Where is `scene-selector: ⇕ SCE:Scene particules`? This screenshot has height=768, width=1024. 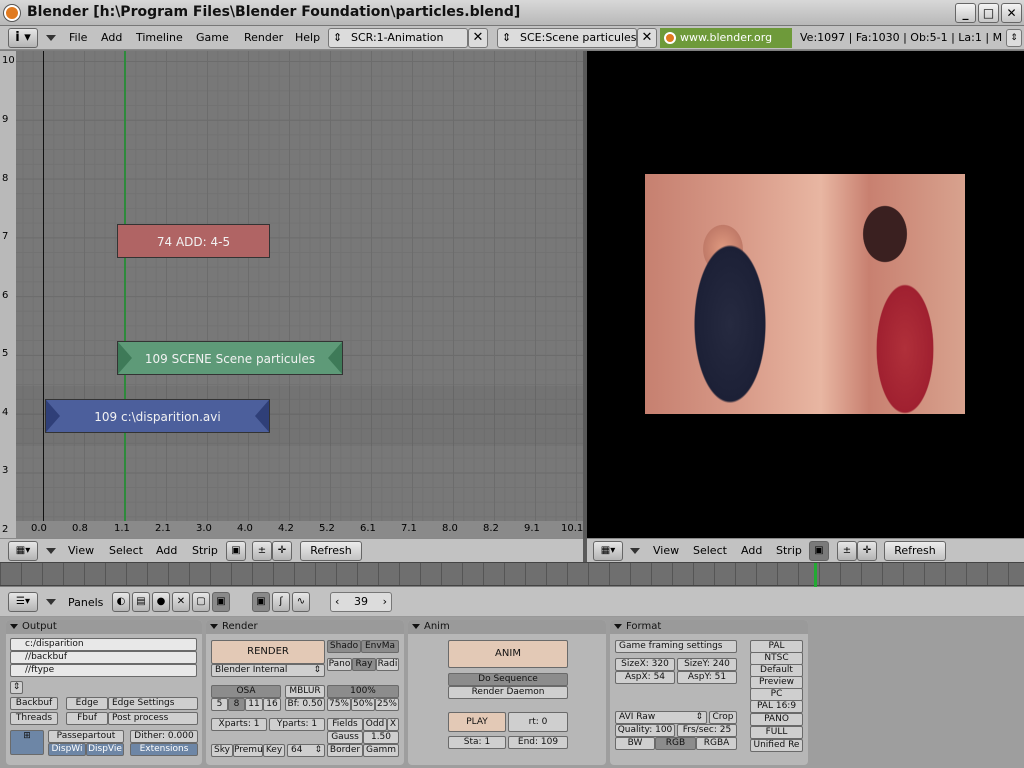
scene-selector: ⇕ SCE:Scene particules is located at coordinates (567, 38).